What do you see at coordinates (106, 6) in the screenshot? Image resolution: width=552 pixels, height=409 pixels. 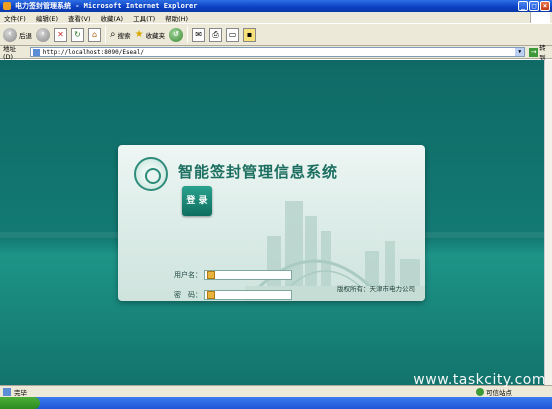 I see `window-title: 电力签封管理系统 - Microsoft Internet Explorer` at bounding box center [106, 6].